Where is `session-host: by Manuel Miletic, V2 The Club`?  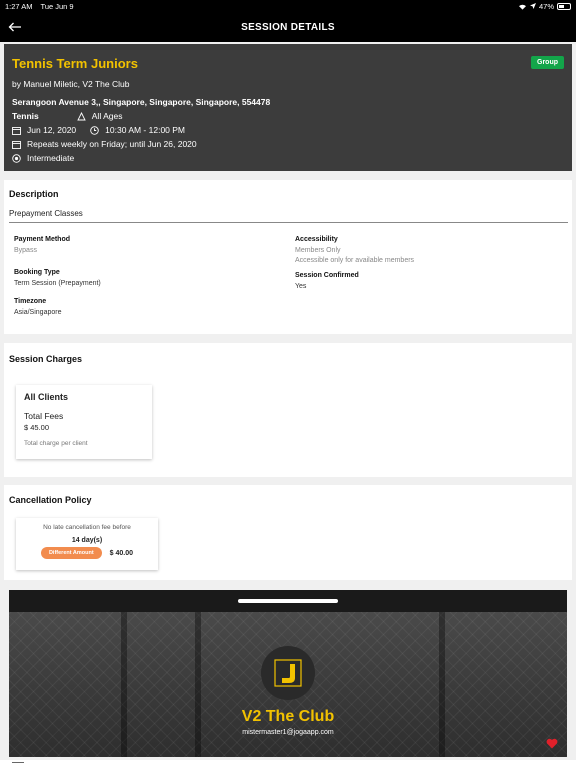 session-host: by Manuel Miletic, V2 The Club is located at coordinates (288, 84).